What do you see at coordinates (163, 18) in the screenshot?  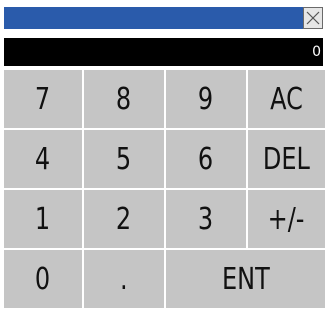 I see `title-bar` at bounding box center [163, 18].